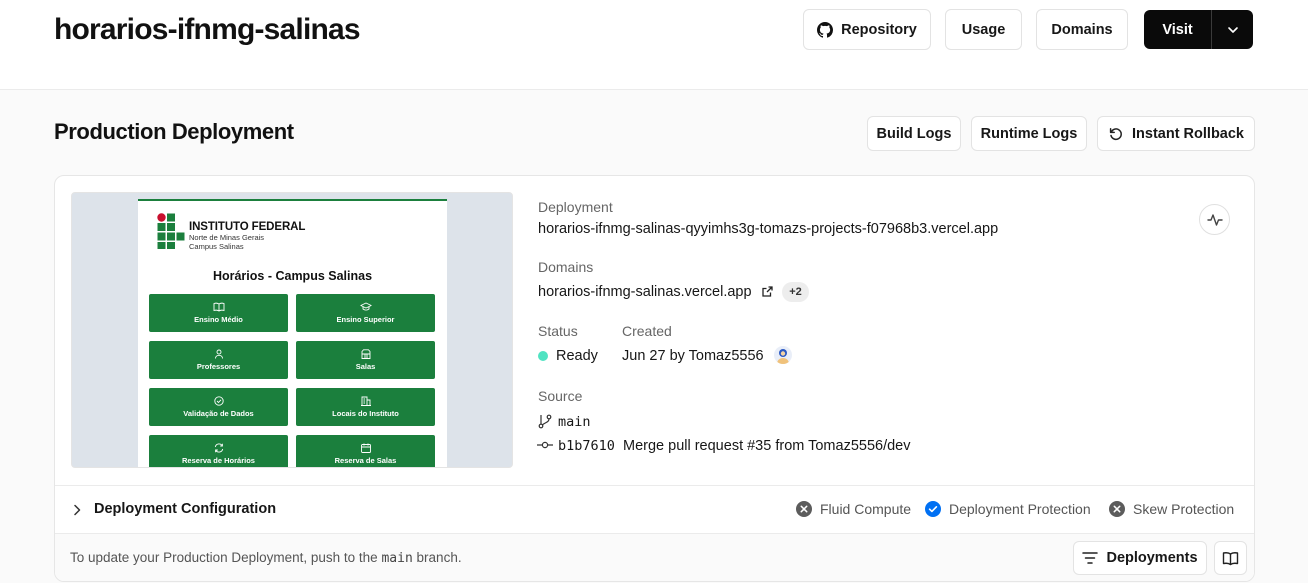 Image resolution: width=1308 pixels, height=583 pixels. I want to click on deployment-configuration-label: Deployment Configuration, so click(185, 509).